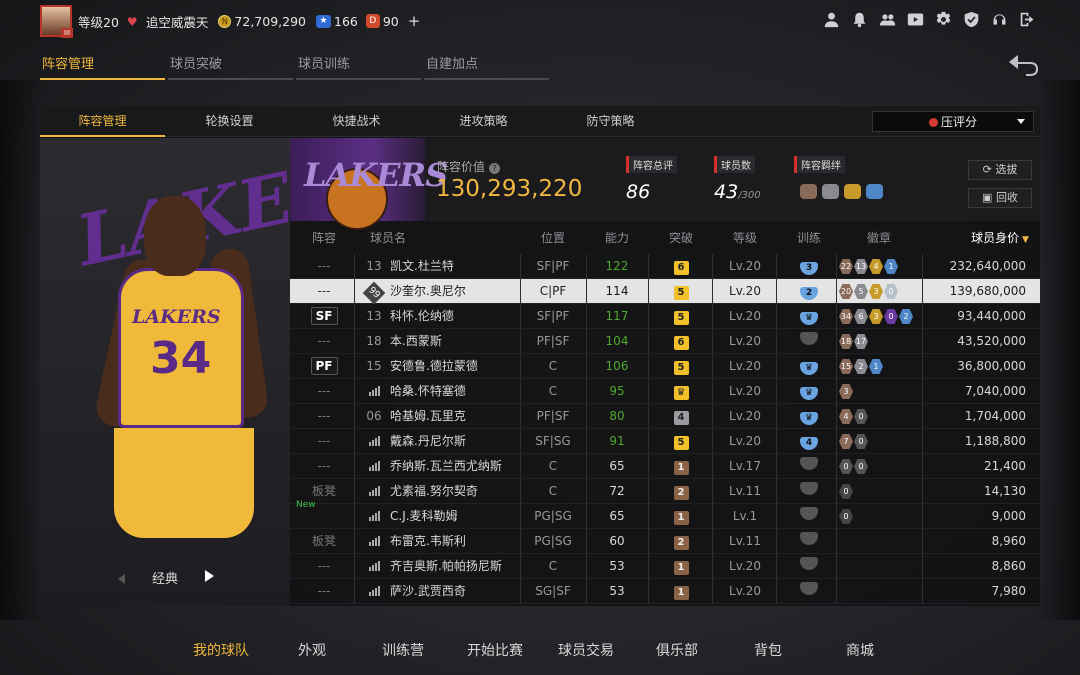  I want to click on player-name: 萨沙.武贾西奇, so click(455, 591).